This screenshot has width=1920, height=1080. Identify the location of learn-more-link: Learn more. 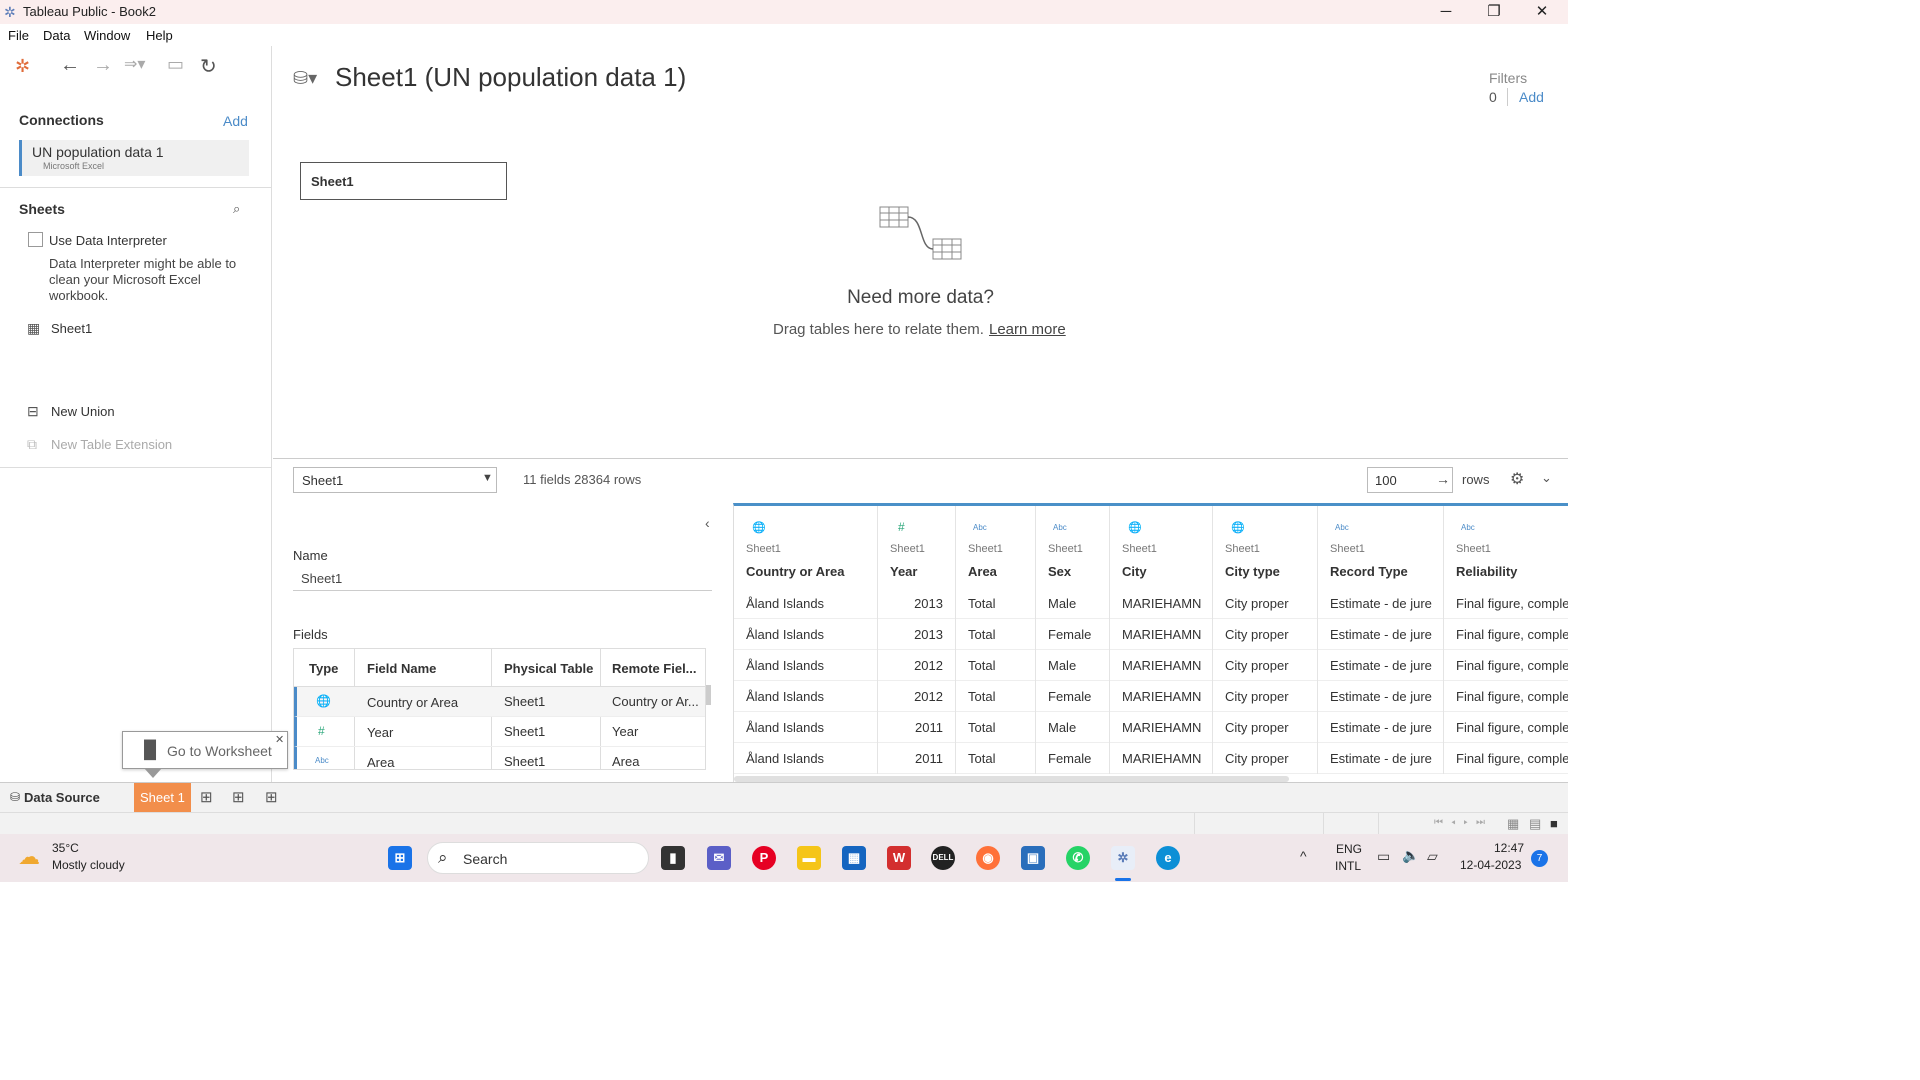
(1027, 329).